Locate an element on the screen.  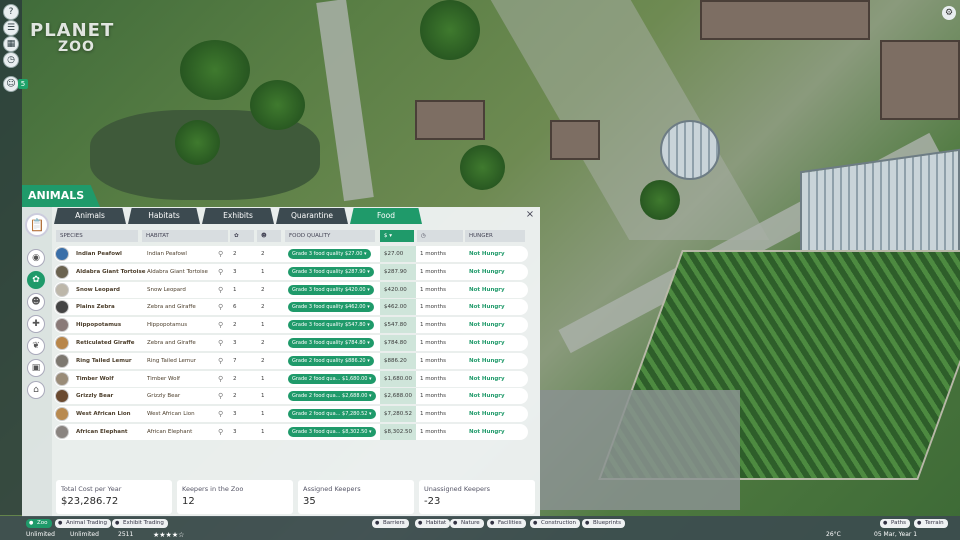
left-toolbar: ? ☰ ▦ ◷ ☺ 5 is located at coordinates (14, 257).